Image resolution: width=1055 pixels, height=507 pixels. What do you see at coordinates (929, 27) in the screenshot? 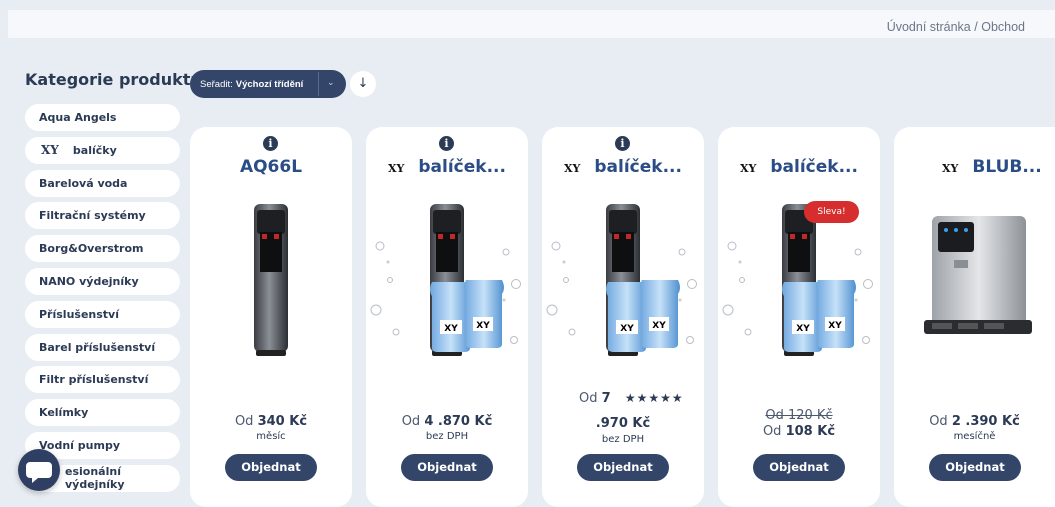
I see `breadcrumb-home-link: Úvodní stránka` at bounding box center [929, 27].